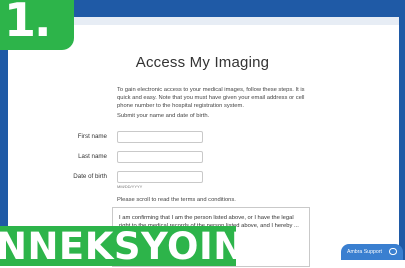 This screenshot has height=268, width=405. I want to click on dob-field, so click(160, 177).